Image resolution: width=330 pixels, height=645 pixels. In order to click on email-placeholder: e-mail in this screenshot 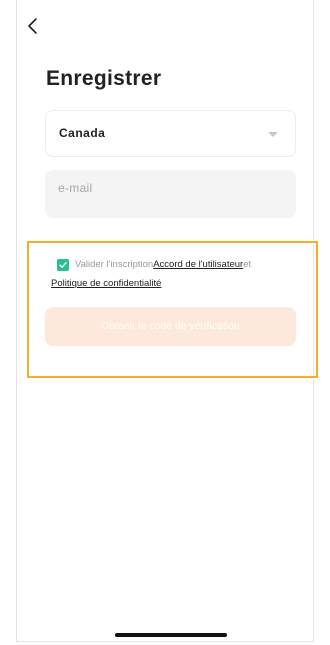, I will do `click(75, 188)`.